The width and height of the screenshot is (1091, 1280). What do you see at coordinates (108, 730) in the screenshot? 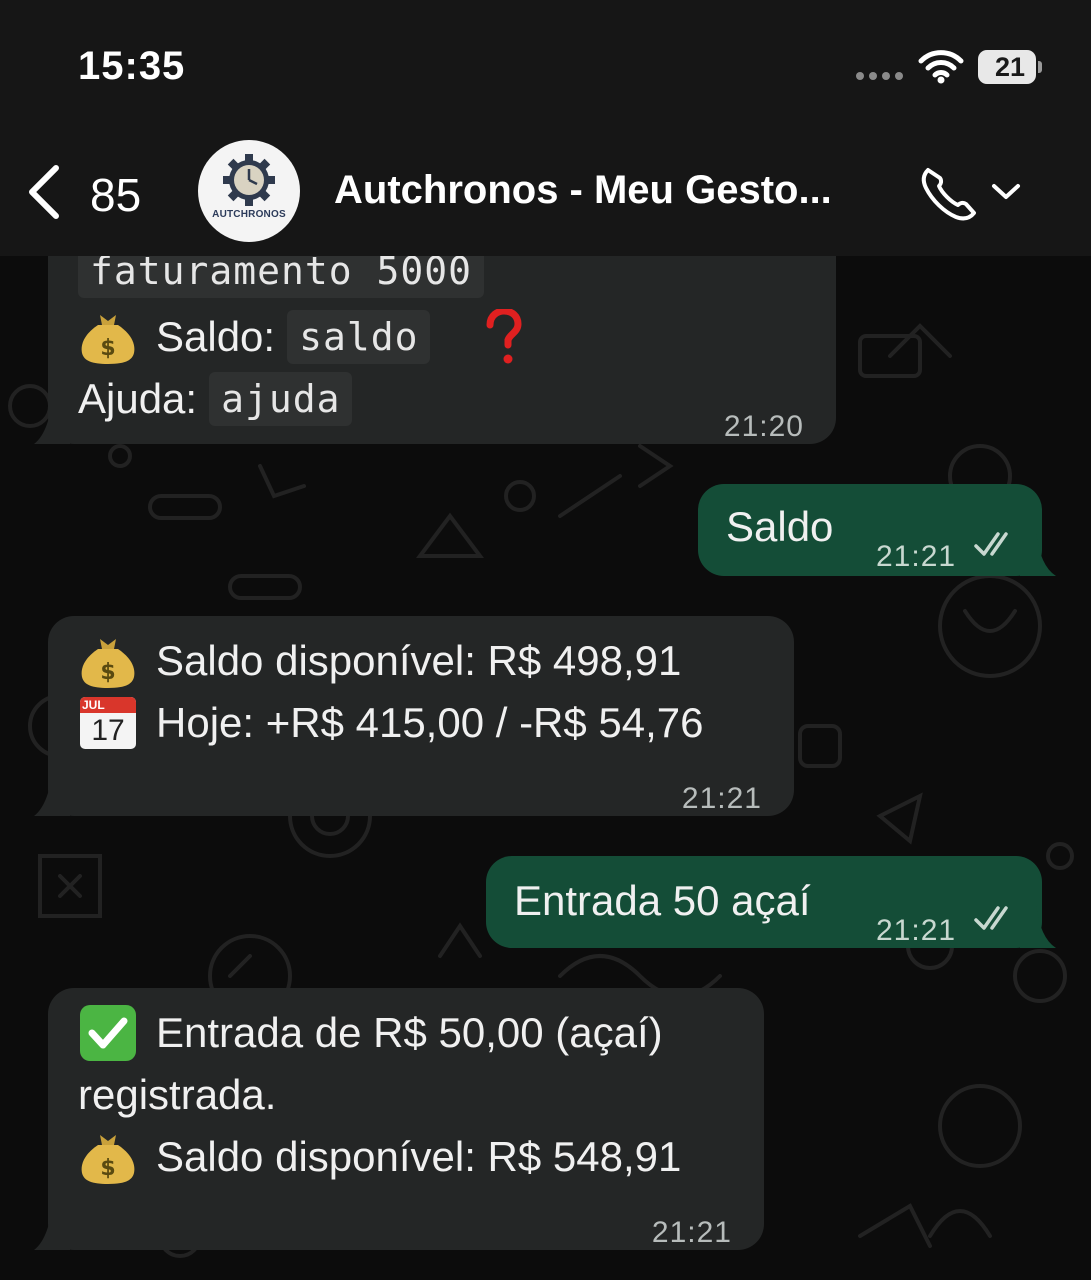
I see `calendar-day: 17` at bounding box center [108, 730].